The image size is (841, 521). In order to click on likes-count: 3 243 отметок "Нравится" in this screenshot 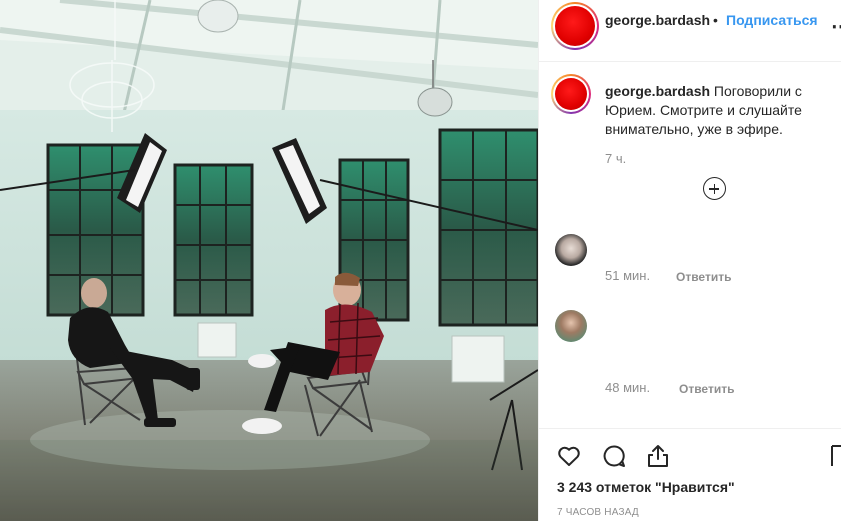, I will do `click(646, 487)`.